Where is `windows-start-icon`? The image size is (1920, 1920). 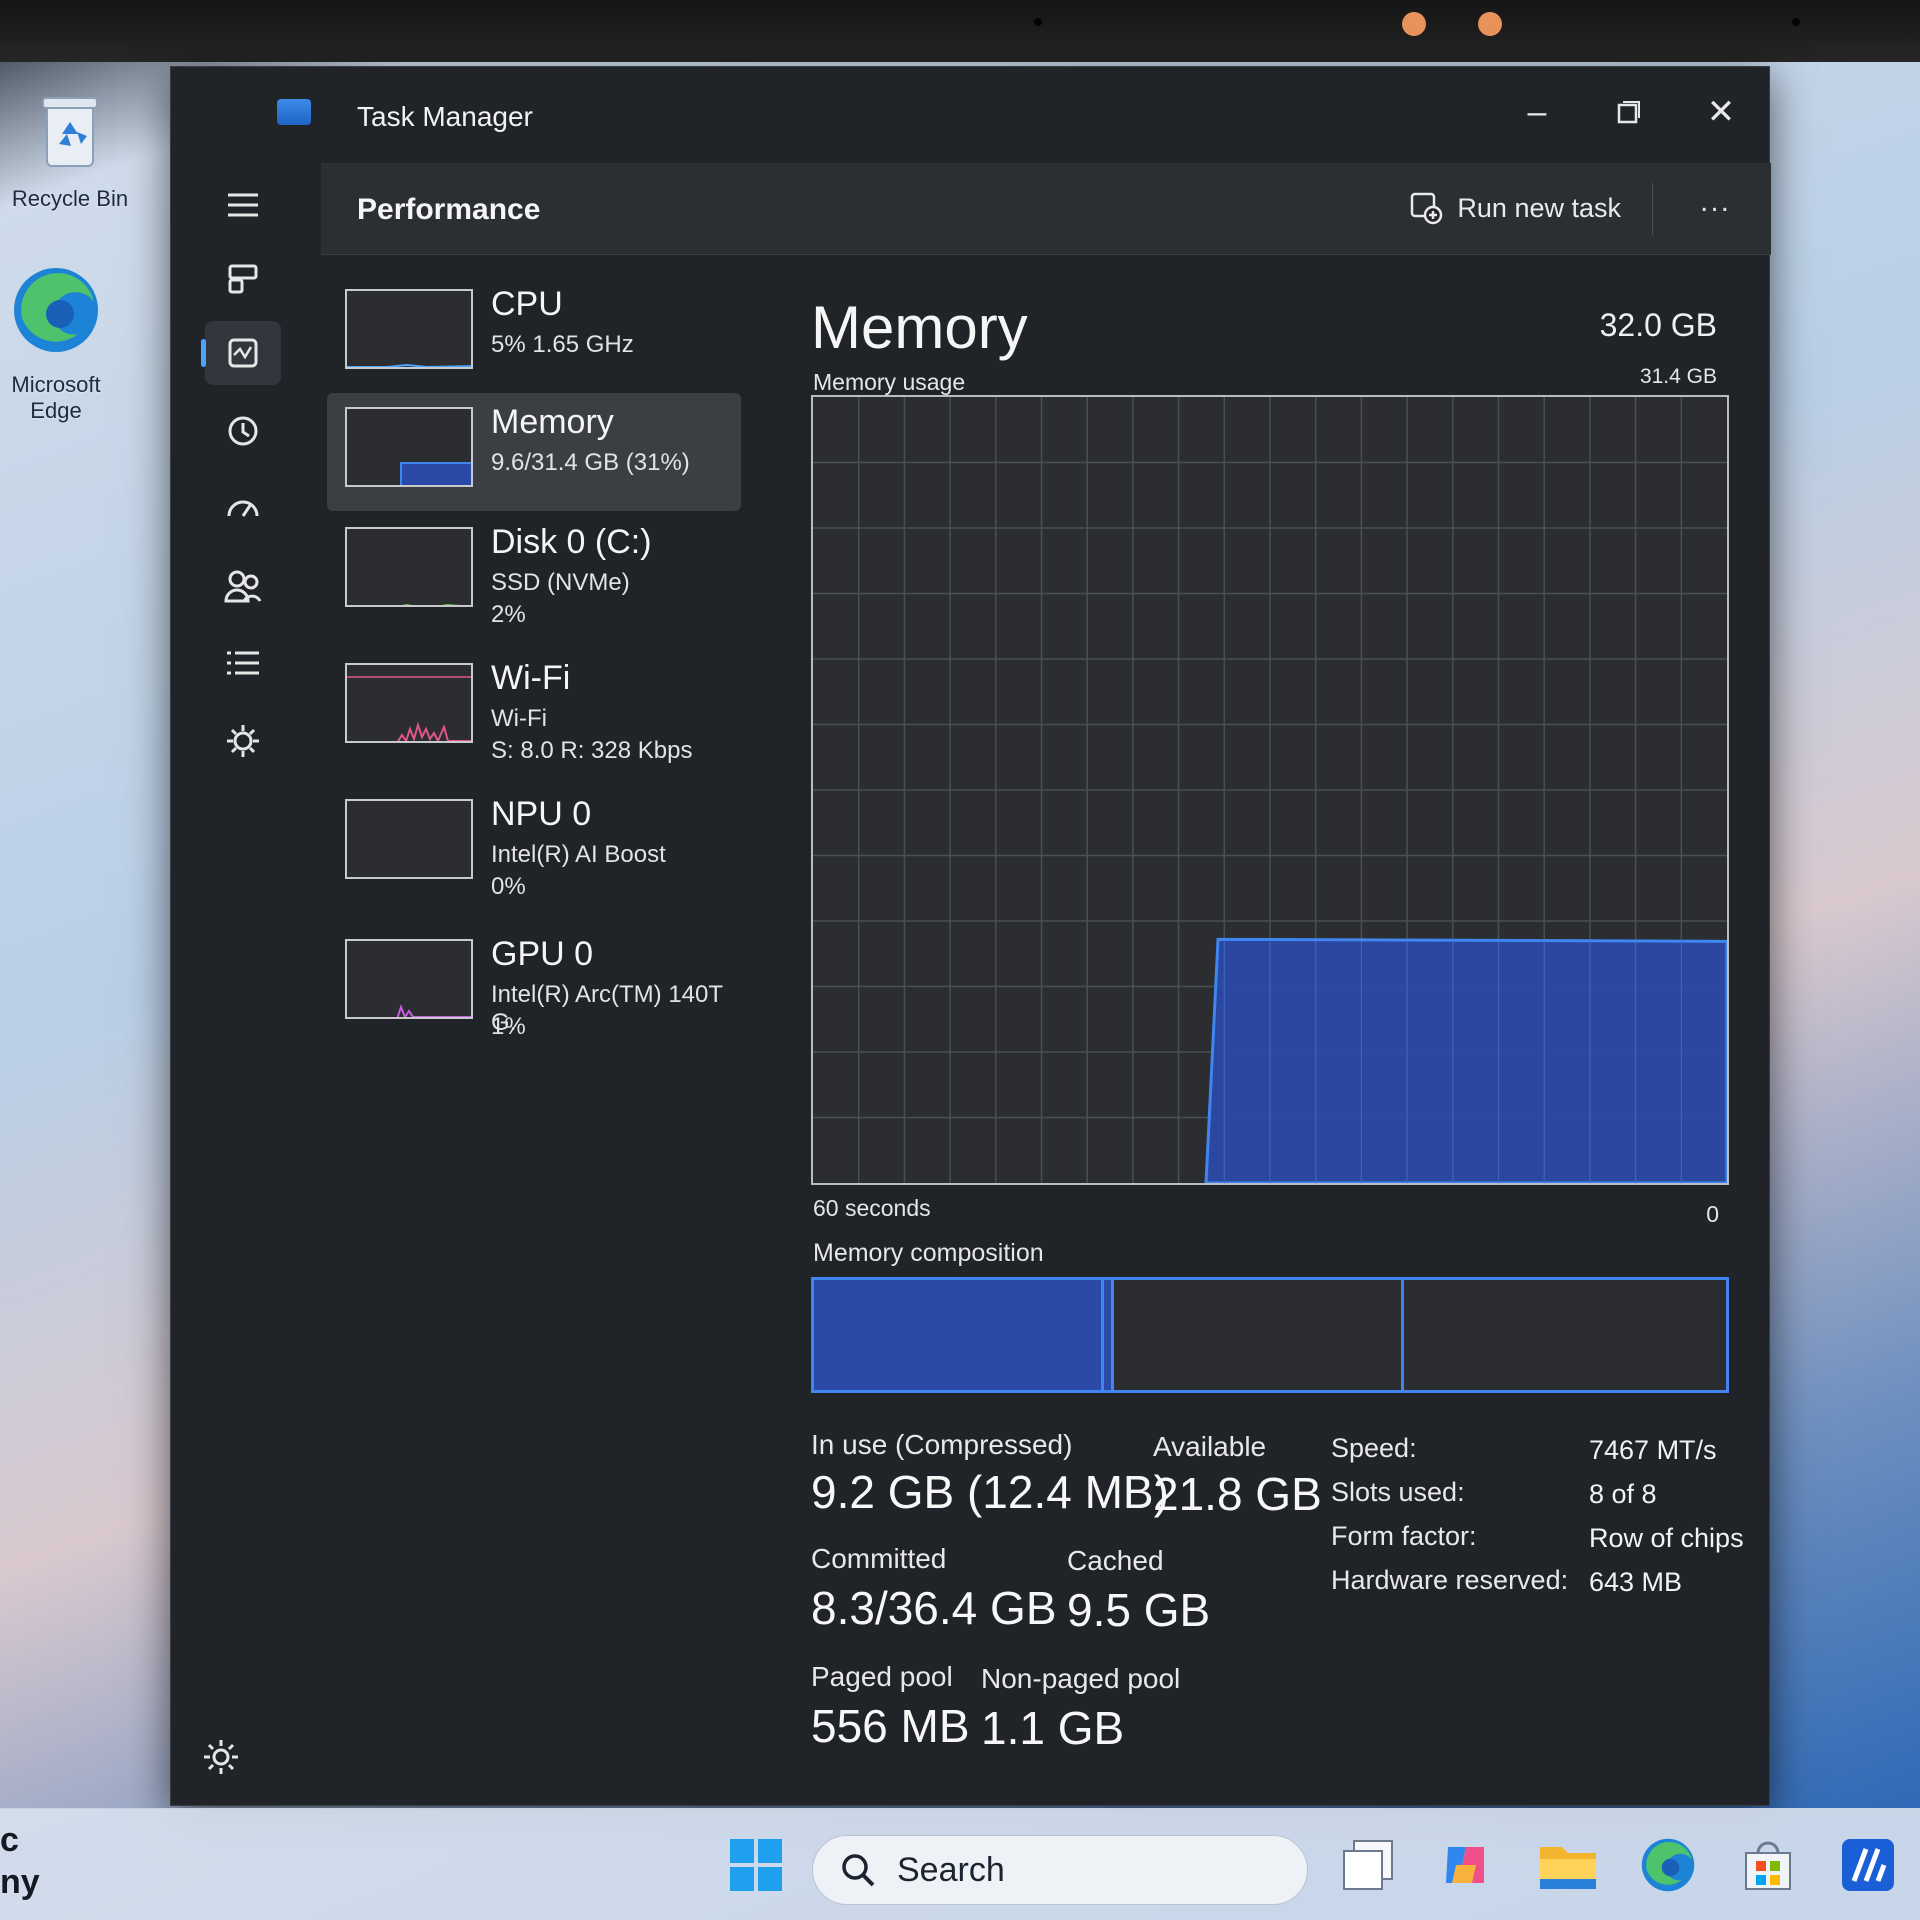
windows-start-icon is located at coordinates (756, 1865).